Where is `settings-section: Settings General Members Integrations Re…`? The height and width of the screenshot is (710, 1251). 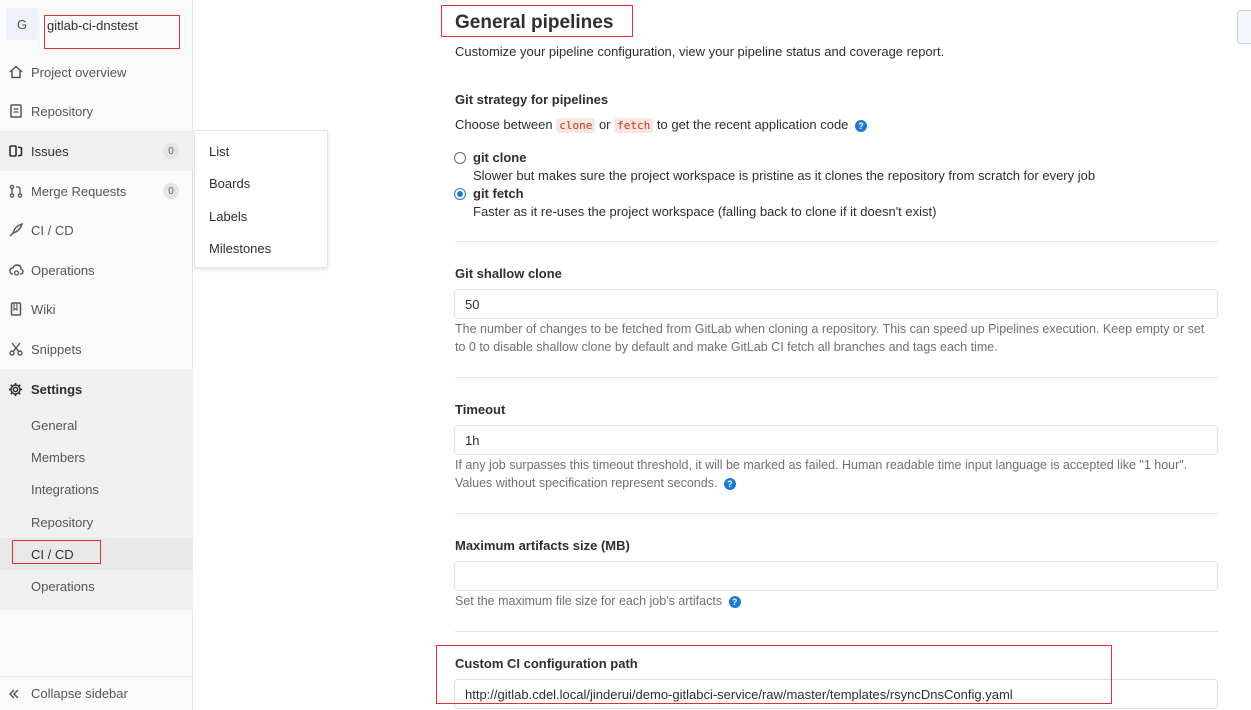
settings-section: Settings General Members Integrations Re… is located at coordinates (96, 489).